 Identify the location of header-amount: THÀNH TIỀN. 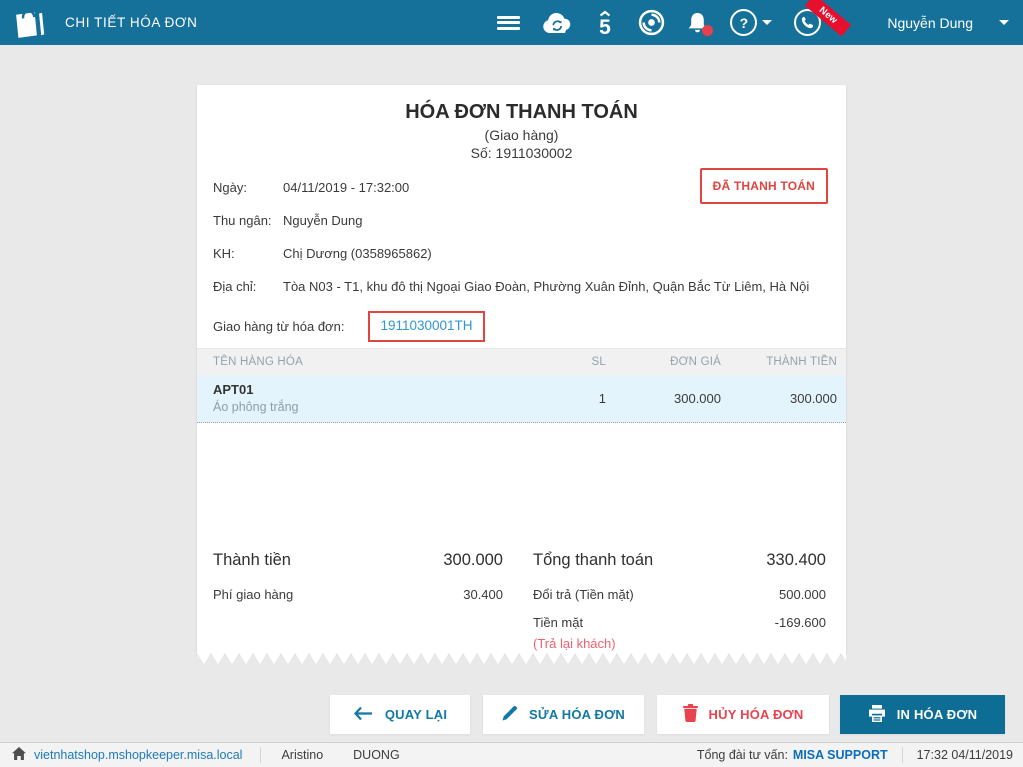
(801, 362).